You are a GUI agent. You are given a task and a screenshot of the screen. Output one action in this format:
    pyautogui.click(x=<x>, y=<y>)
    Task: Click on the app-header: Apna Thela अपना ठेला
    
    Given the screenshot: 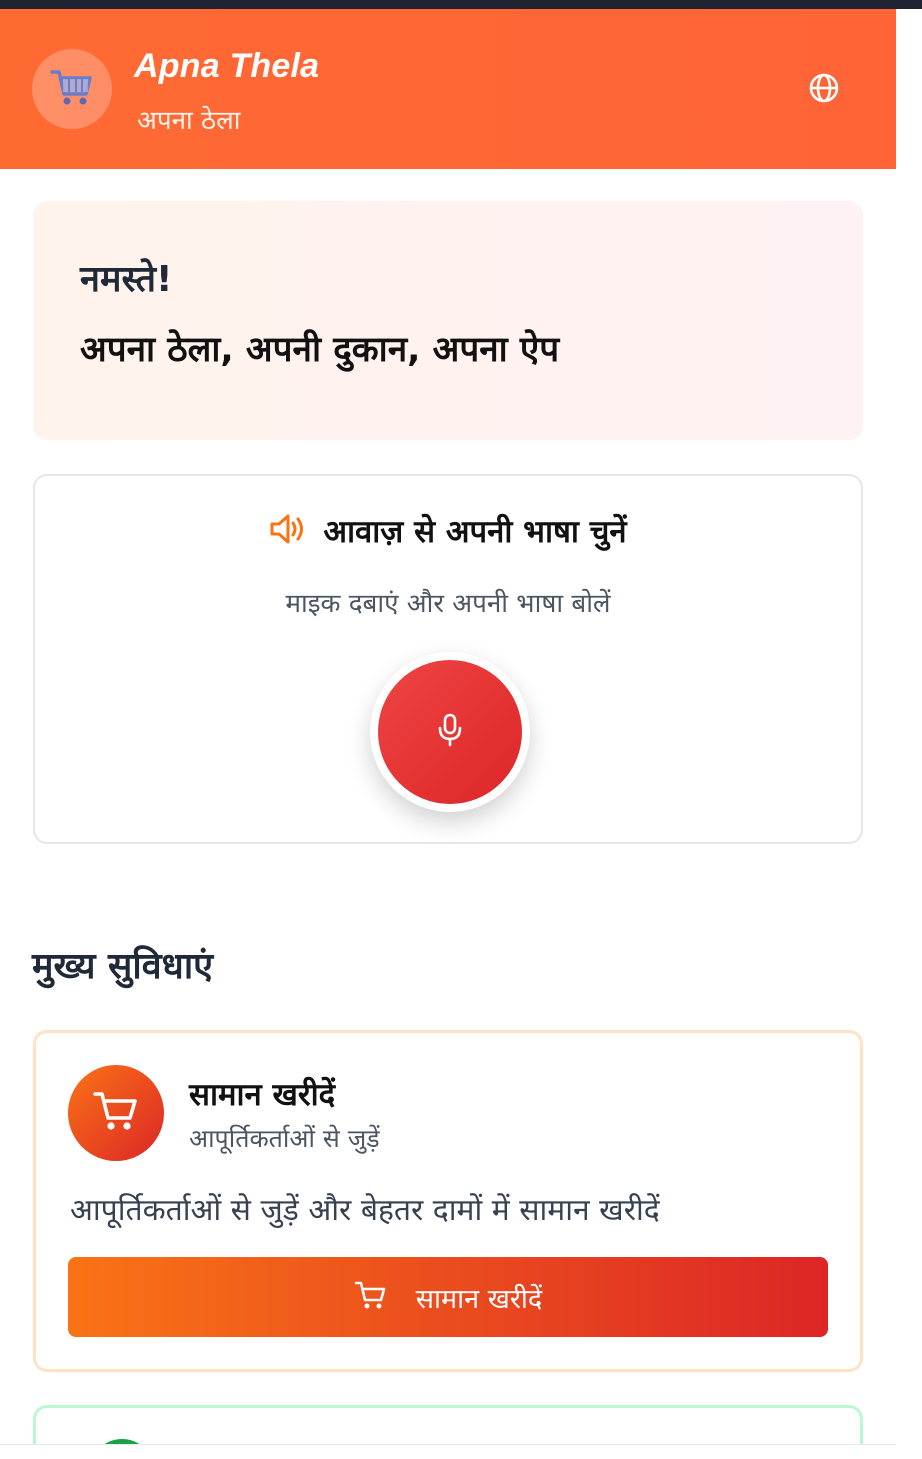 What is the action you would take?
    pyautogui.click(x=448, y=89)
    